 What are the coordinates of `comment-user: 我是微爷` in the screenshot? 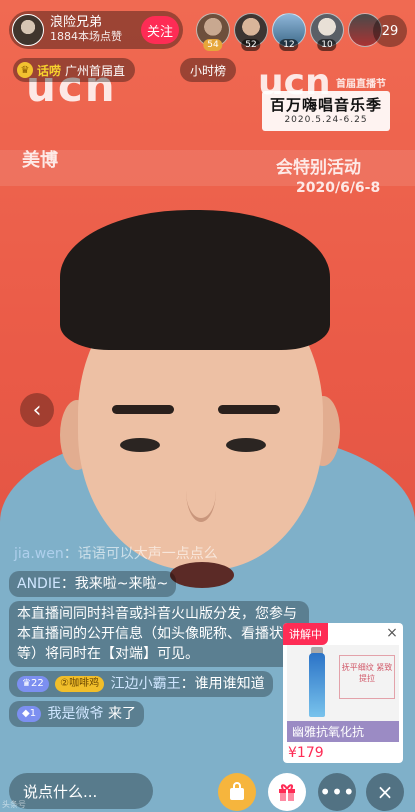 It's located at (76, 714).